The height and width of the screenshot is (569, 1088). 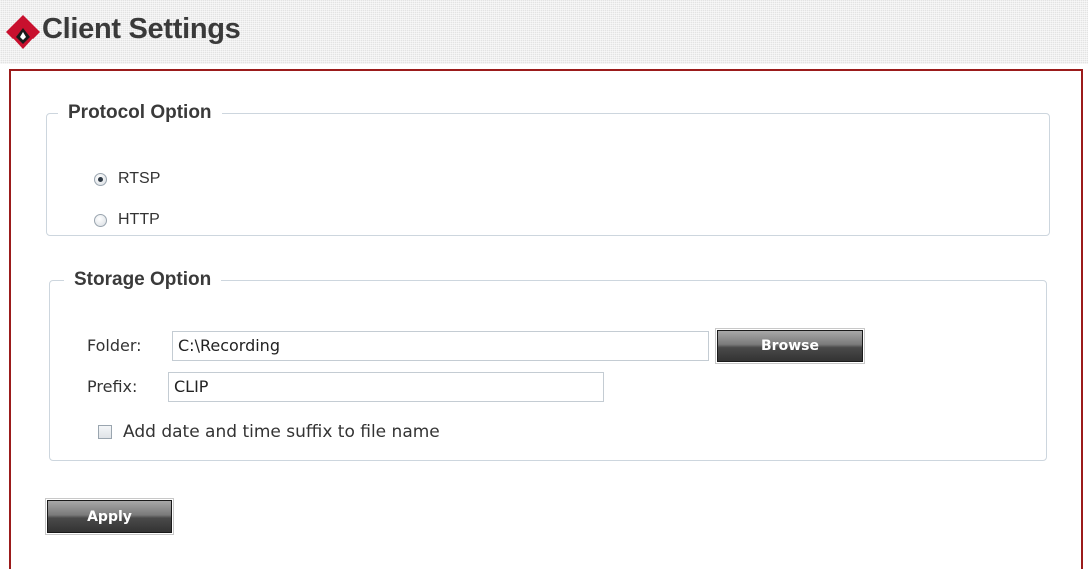 I want to click on page-title: Client Settings, so click(x=141, y=29).